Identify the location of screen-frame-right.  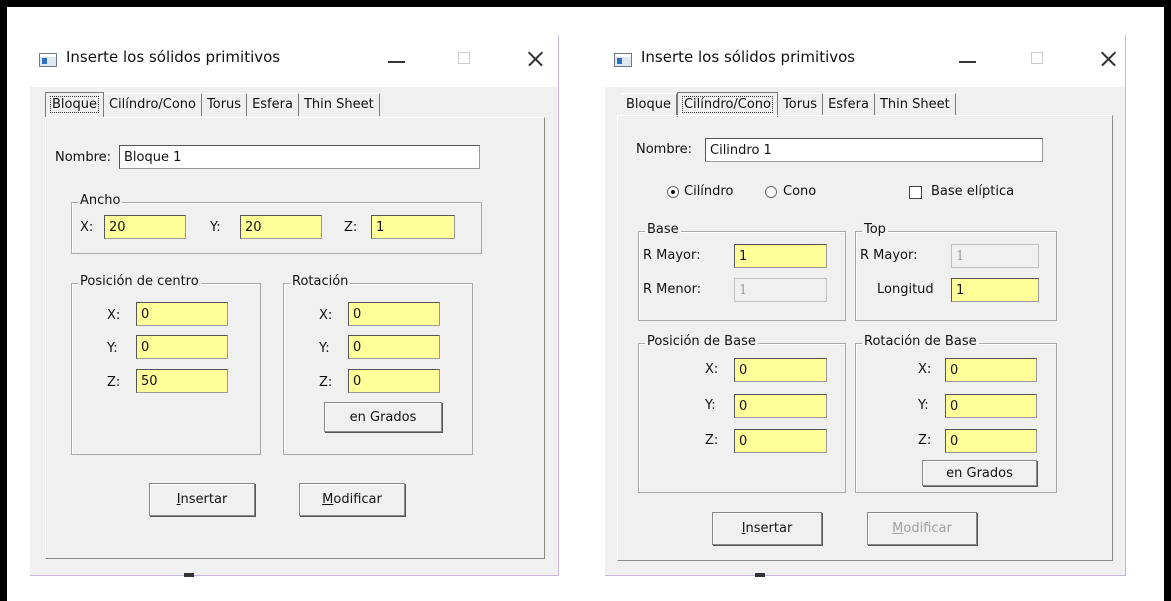
(1167, 300).